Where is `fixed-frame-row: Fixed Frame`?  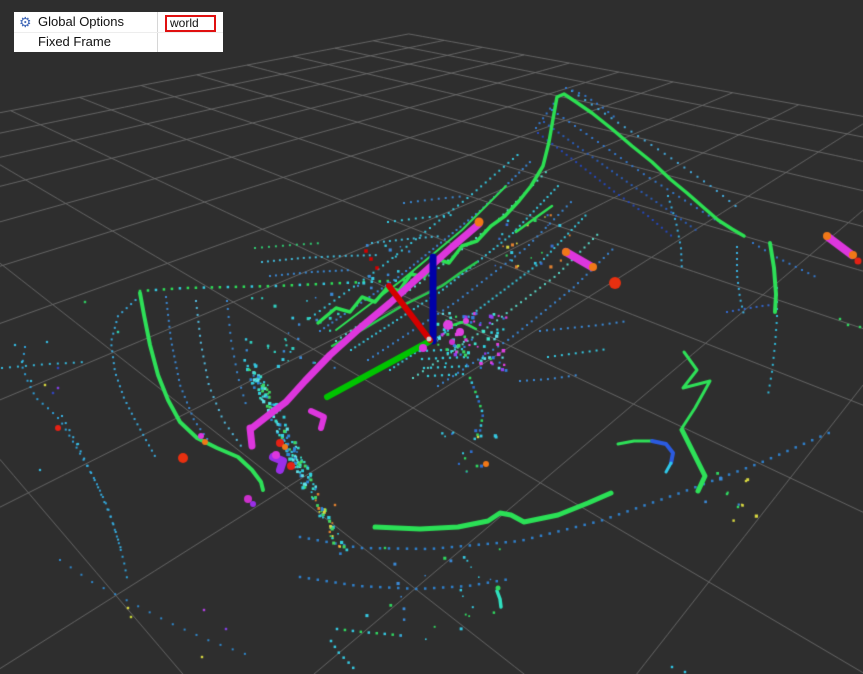 fixed-frame-row: Fixed Frame is located at coordinates (118, 42).